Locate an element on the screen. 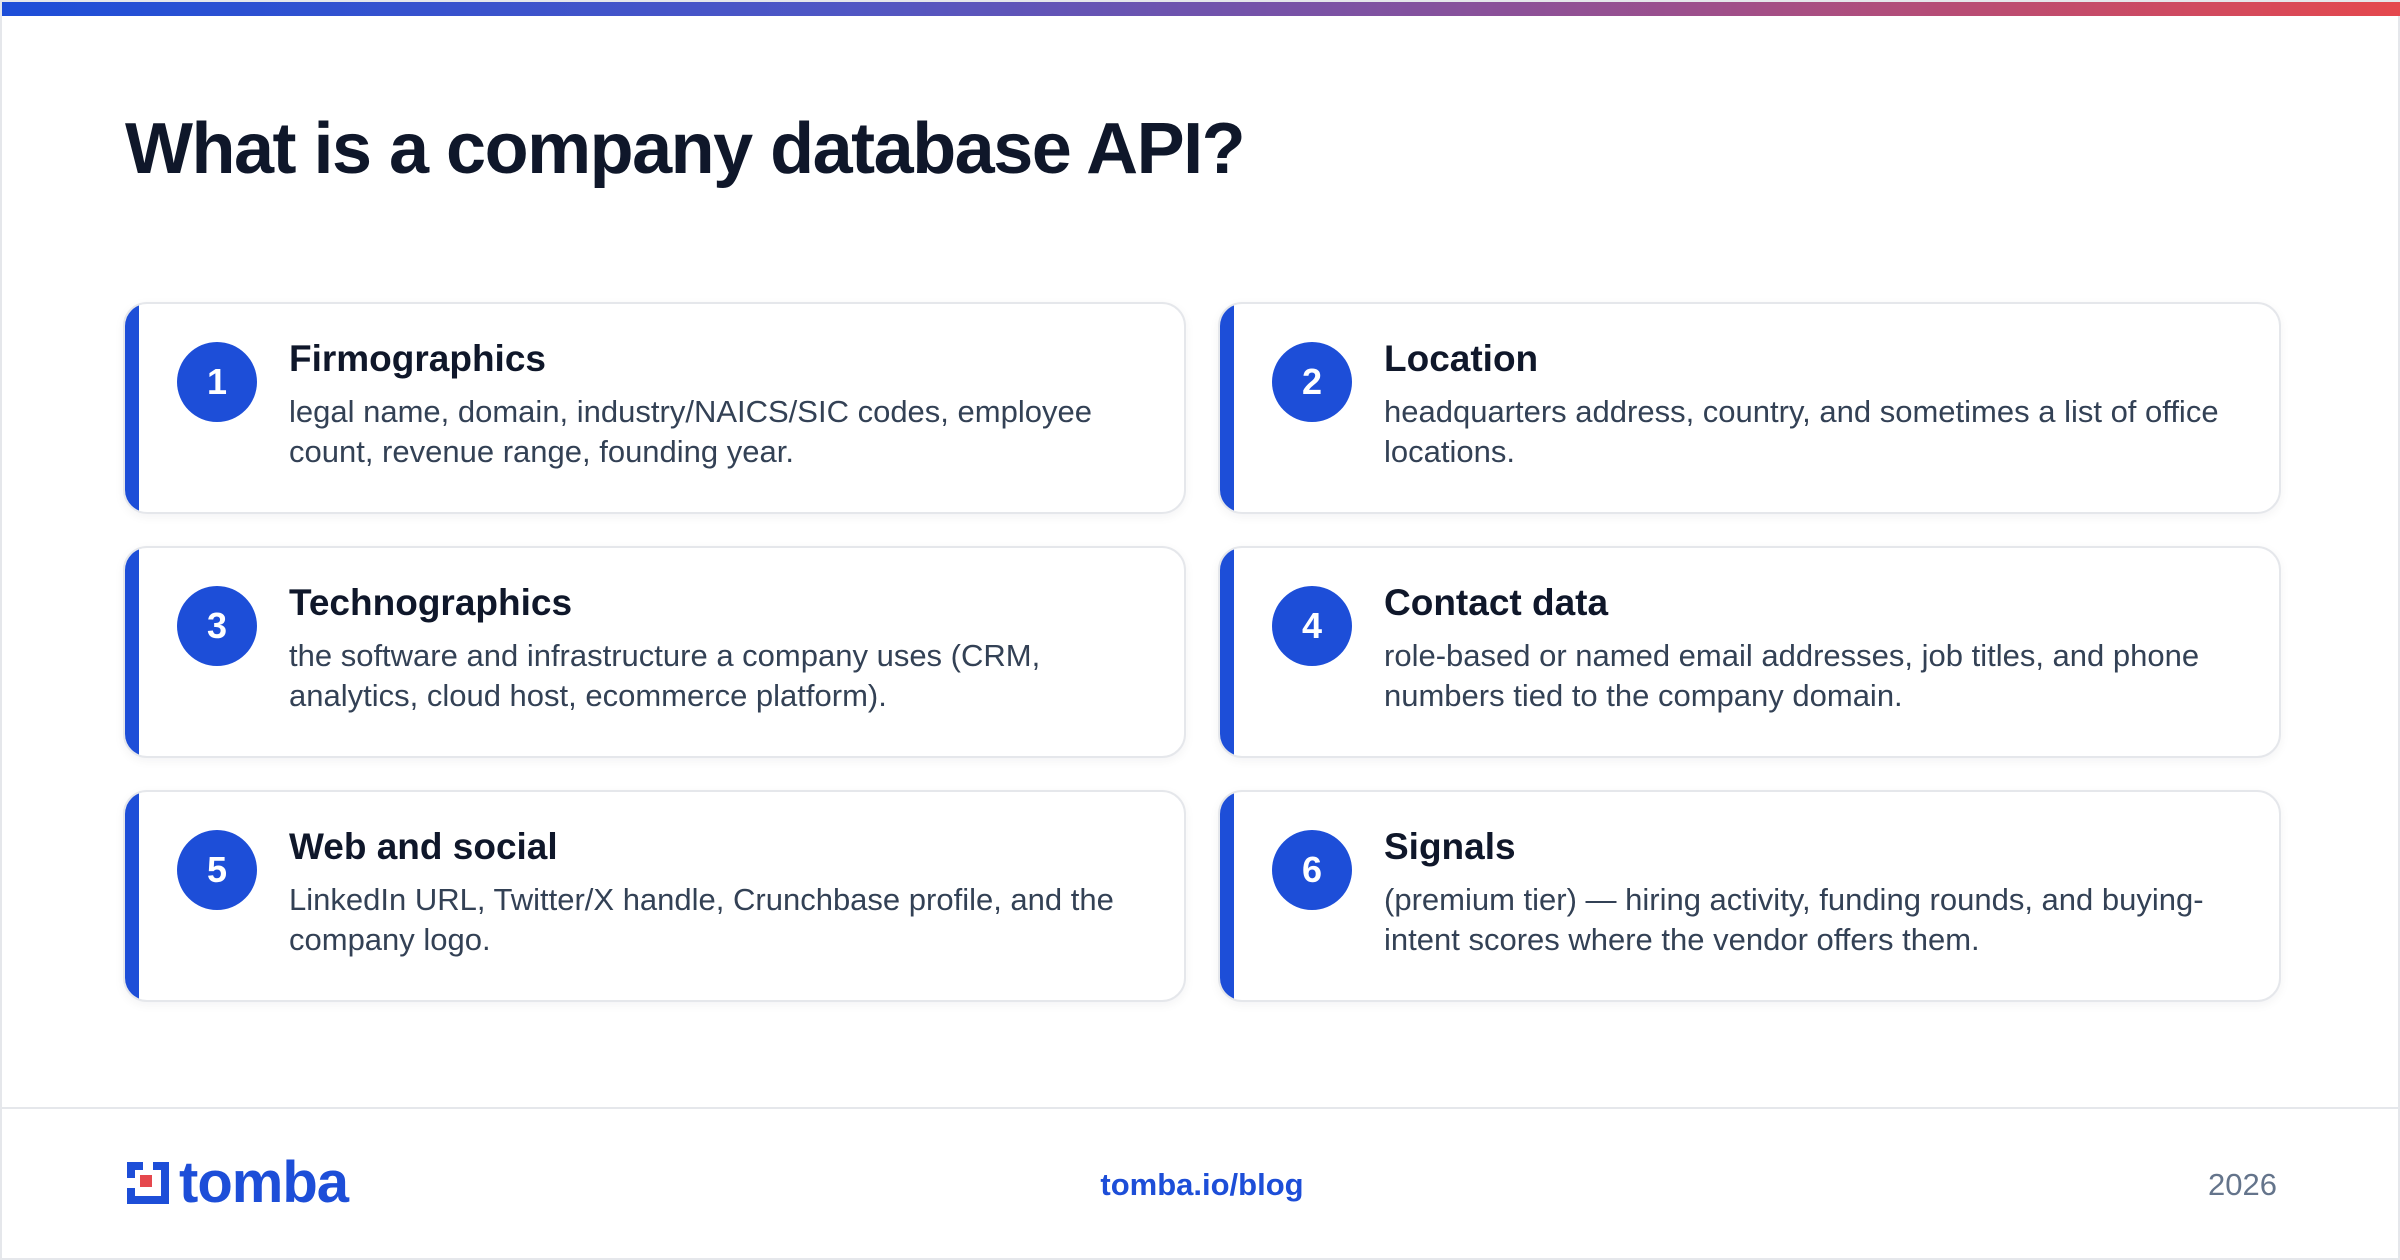  number-badge: 4 is located at coordinates (1312, 626).